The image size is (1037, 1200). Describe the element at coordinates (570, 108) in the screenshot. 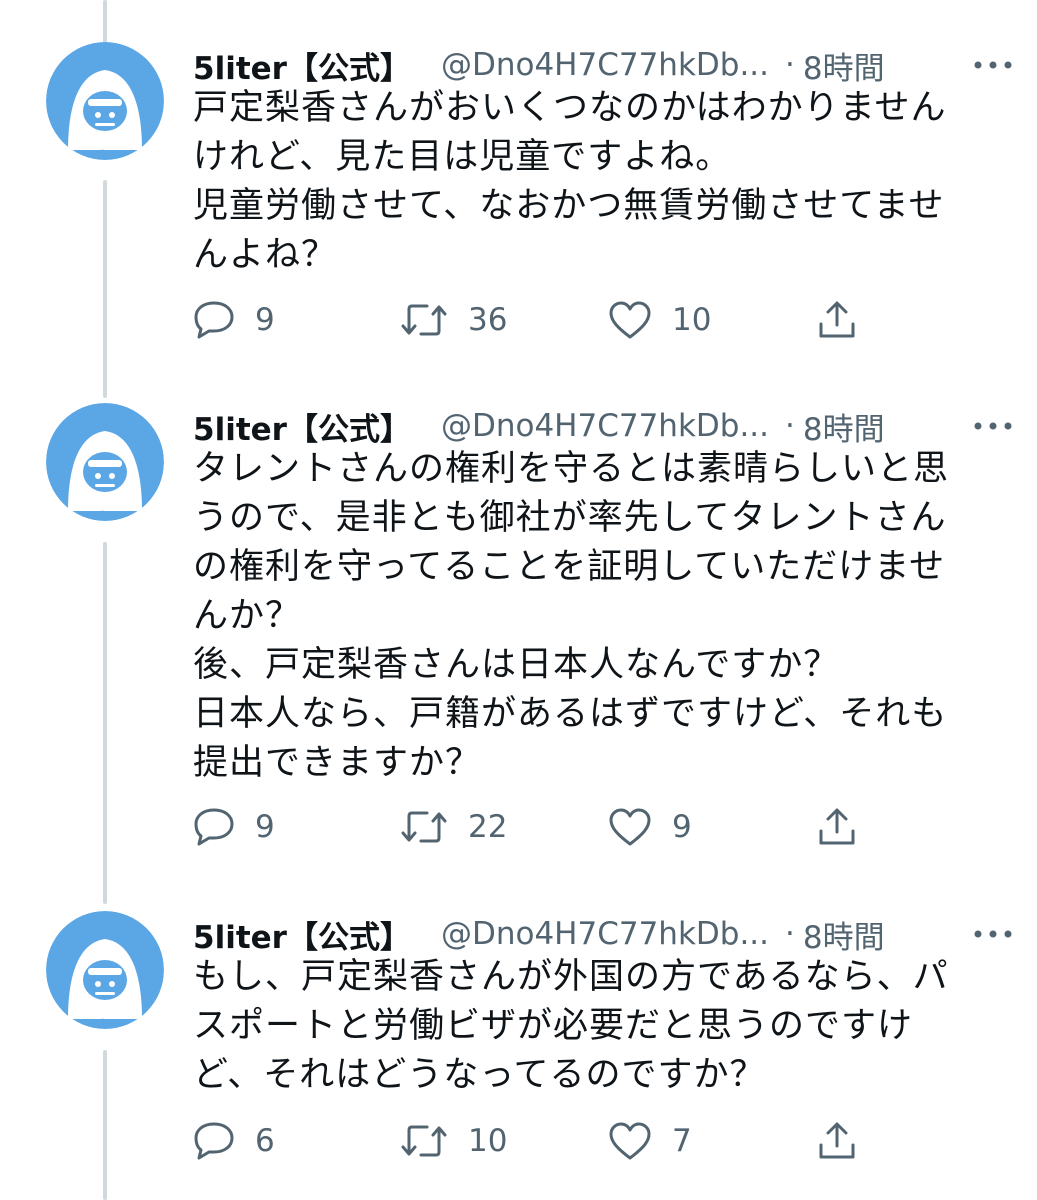

I see `tweet-text-line: 戸定梨香さんがおいくつなのかはわかりません` at that location.